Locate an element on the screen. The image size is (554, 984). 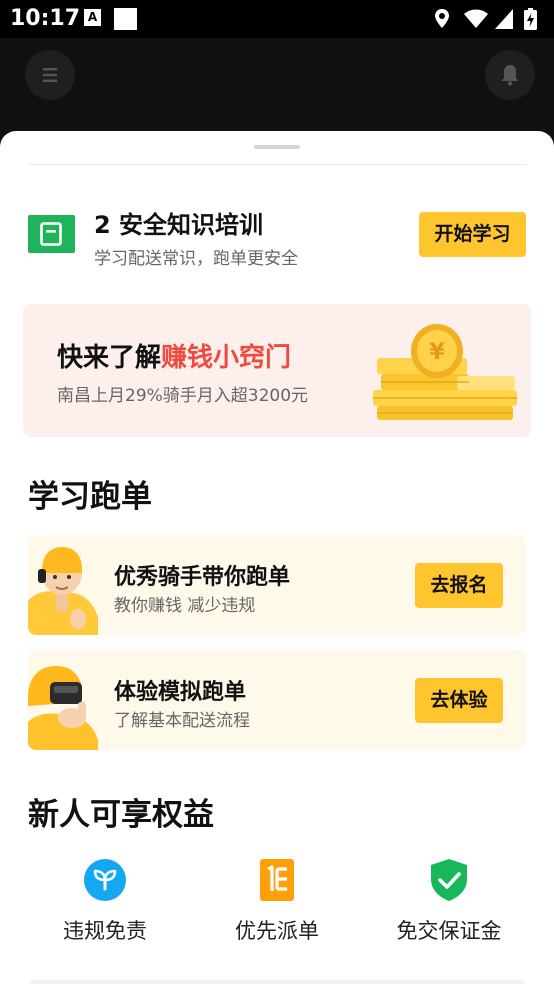
banner-title: 快来了解赚钱小窍门 is located at coordinates (174, 355).